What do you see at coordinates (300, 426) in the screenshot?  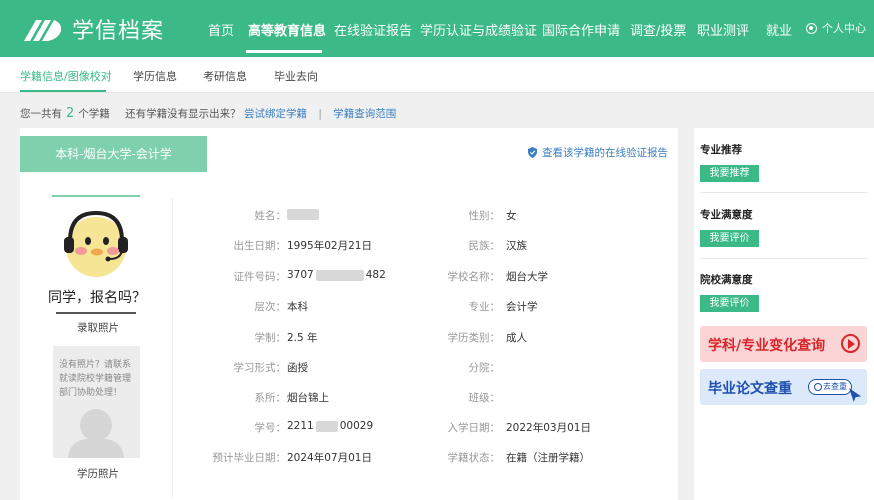 I see `student-id-start: 2211` at bounding box center [300, 426].